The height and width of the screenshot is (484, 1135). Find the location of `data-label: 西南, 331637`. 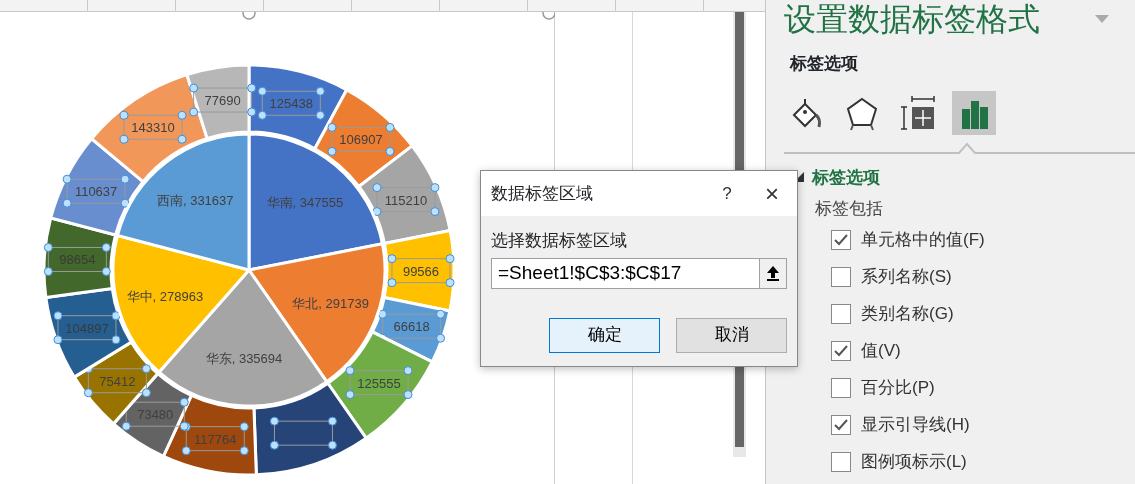

data-label: 西南, 331637 is located at coordinates (195, 201).